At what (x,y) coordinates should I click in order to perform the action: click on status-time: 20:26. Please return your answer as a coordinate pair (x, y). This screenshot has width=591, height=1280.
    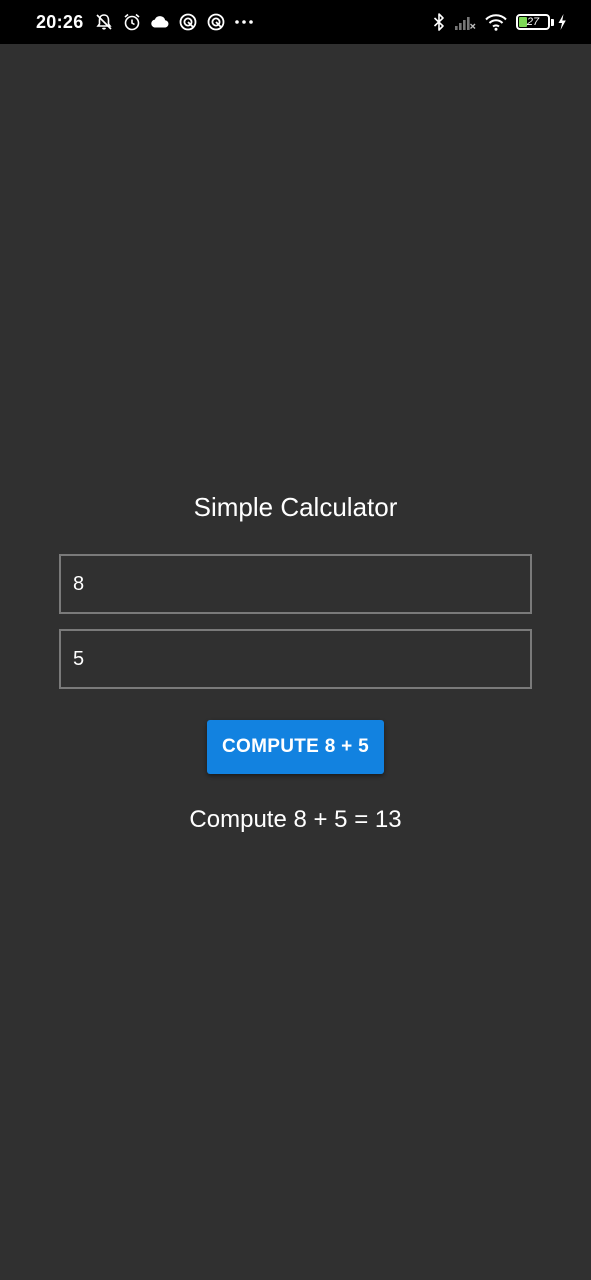
    Looking at the image, I should click on (60, 21).